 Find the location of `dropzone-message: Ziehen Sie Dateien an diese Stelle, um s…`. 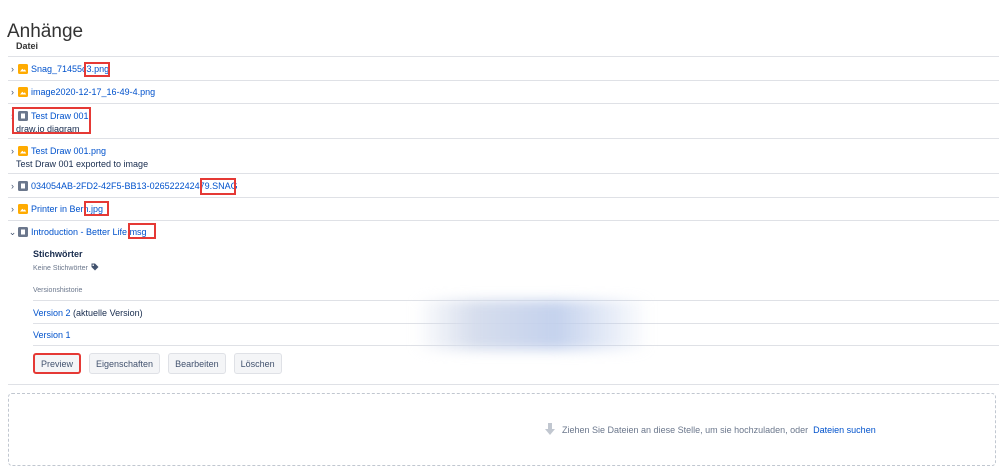

dropzone-message: Ziehen Sie Dateien an diese Stelle, um s… is located at coordinates (709, 430).